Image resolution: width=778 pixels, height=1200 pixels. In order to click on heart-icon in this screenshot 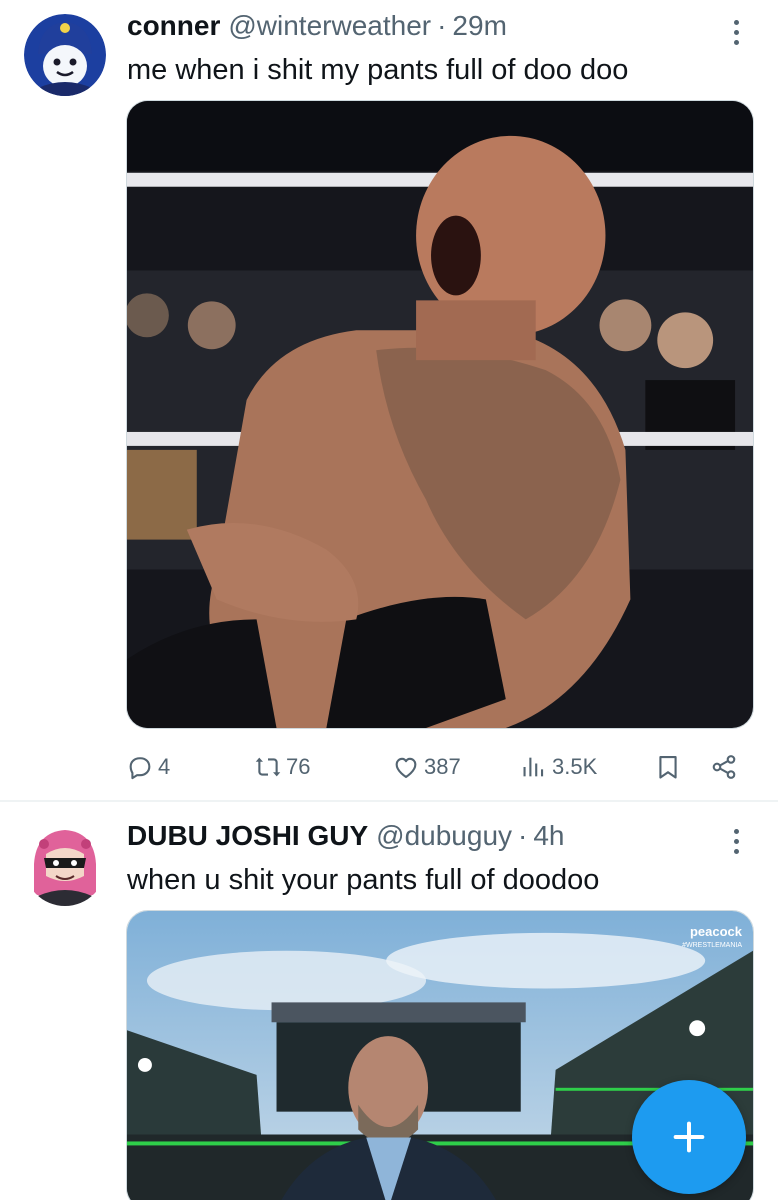, I will do `click(406, 767)`.